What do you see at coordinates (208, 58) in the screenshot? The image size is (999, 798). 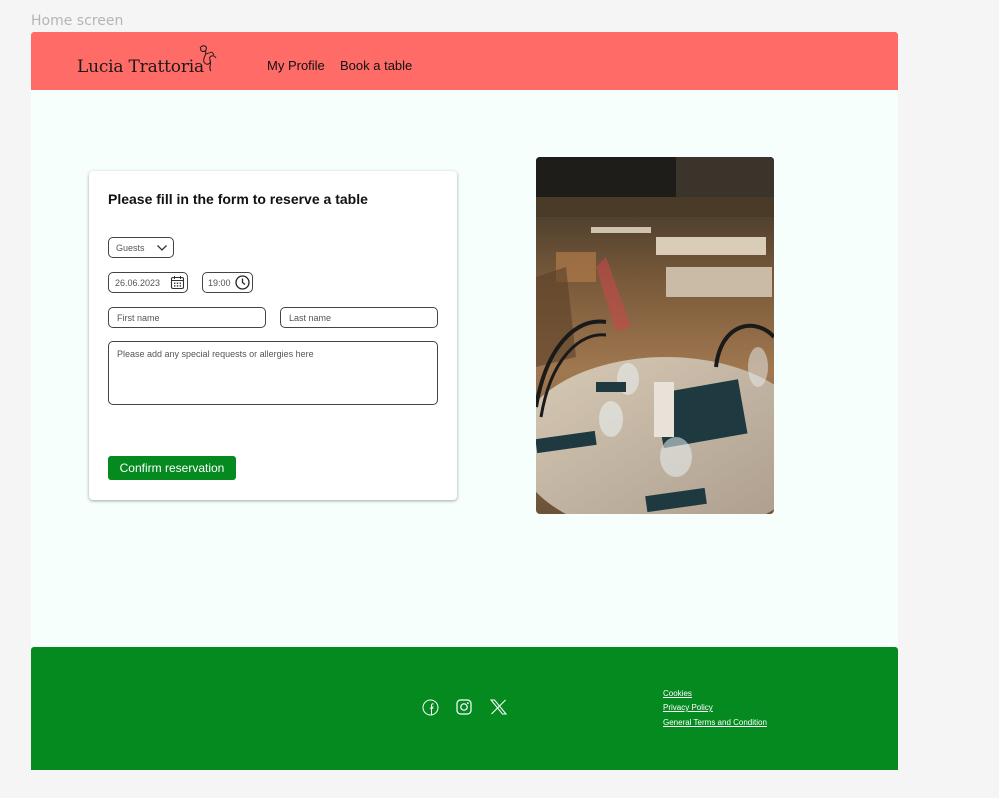 I see `logo-mark-icon` at bounding box center [208, 58].